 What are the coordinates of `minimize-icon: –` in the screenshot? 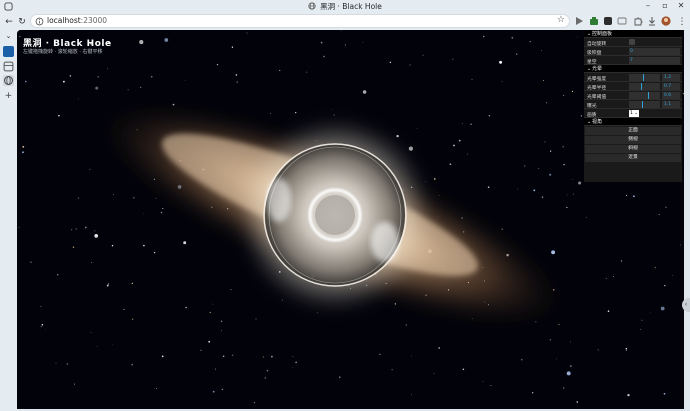 It's located at (648, 5).